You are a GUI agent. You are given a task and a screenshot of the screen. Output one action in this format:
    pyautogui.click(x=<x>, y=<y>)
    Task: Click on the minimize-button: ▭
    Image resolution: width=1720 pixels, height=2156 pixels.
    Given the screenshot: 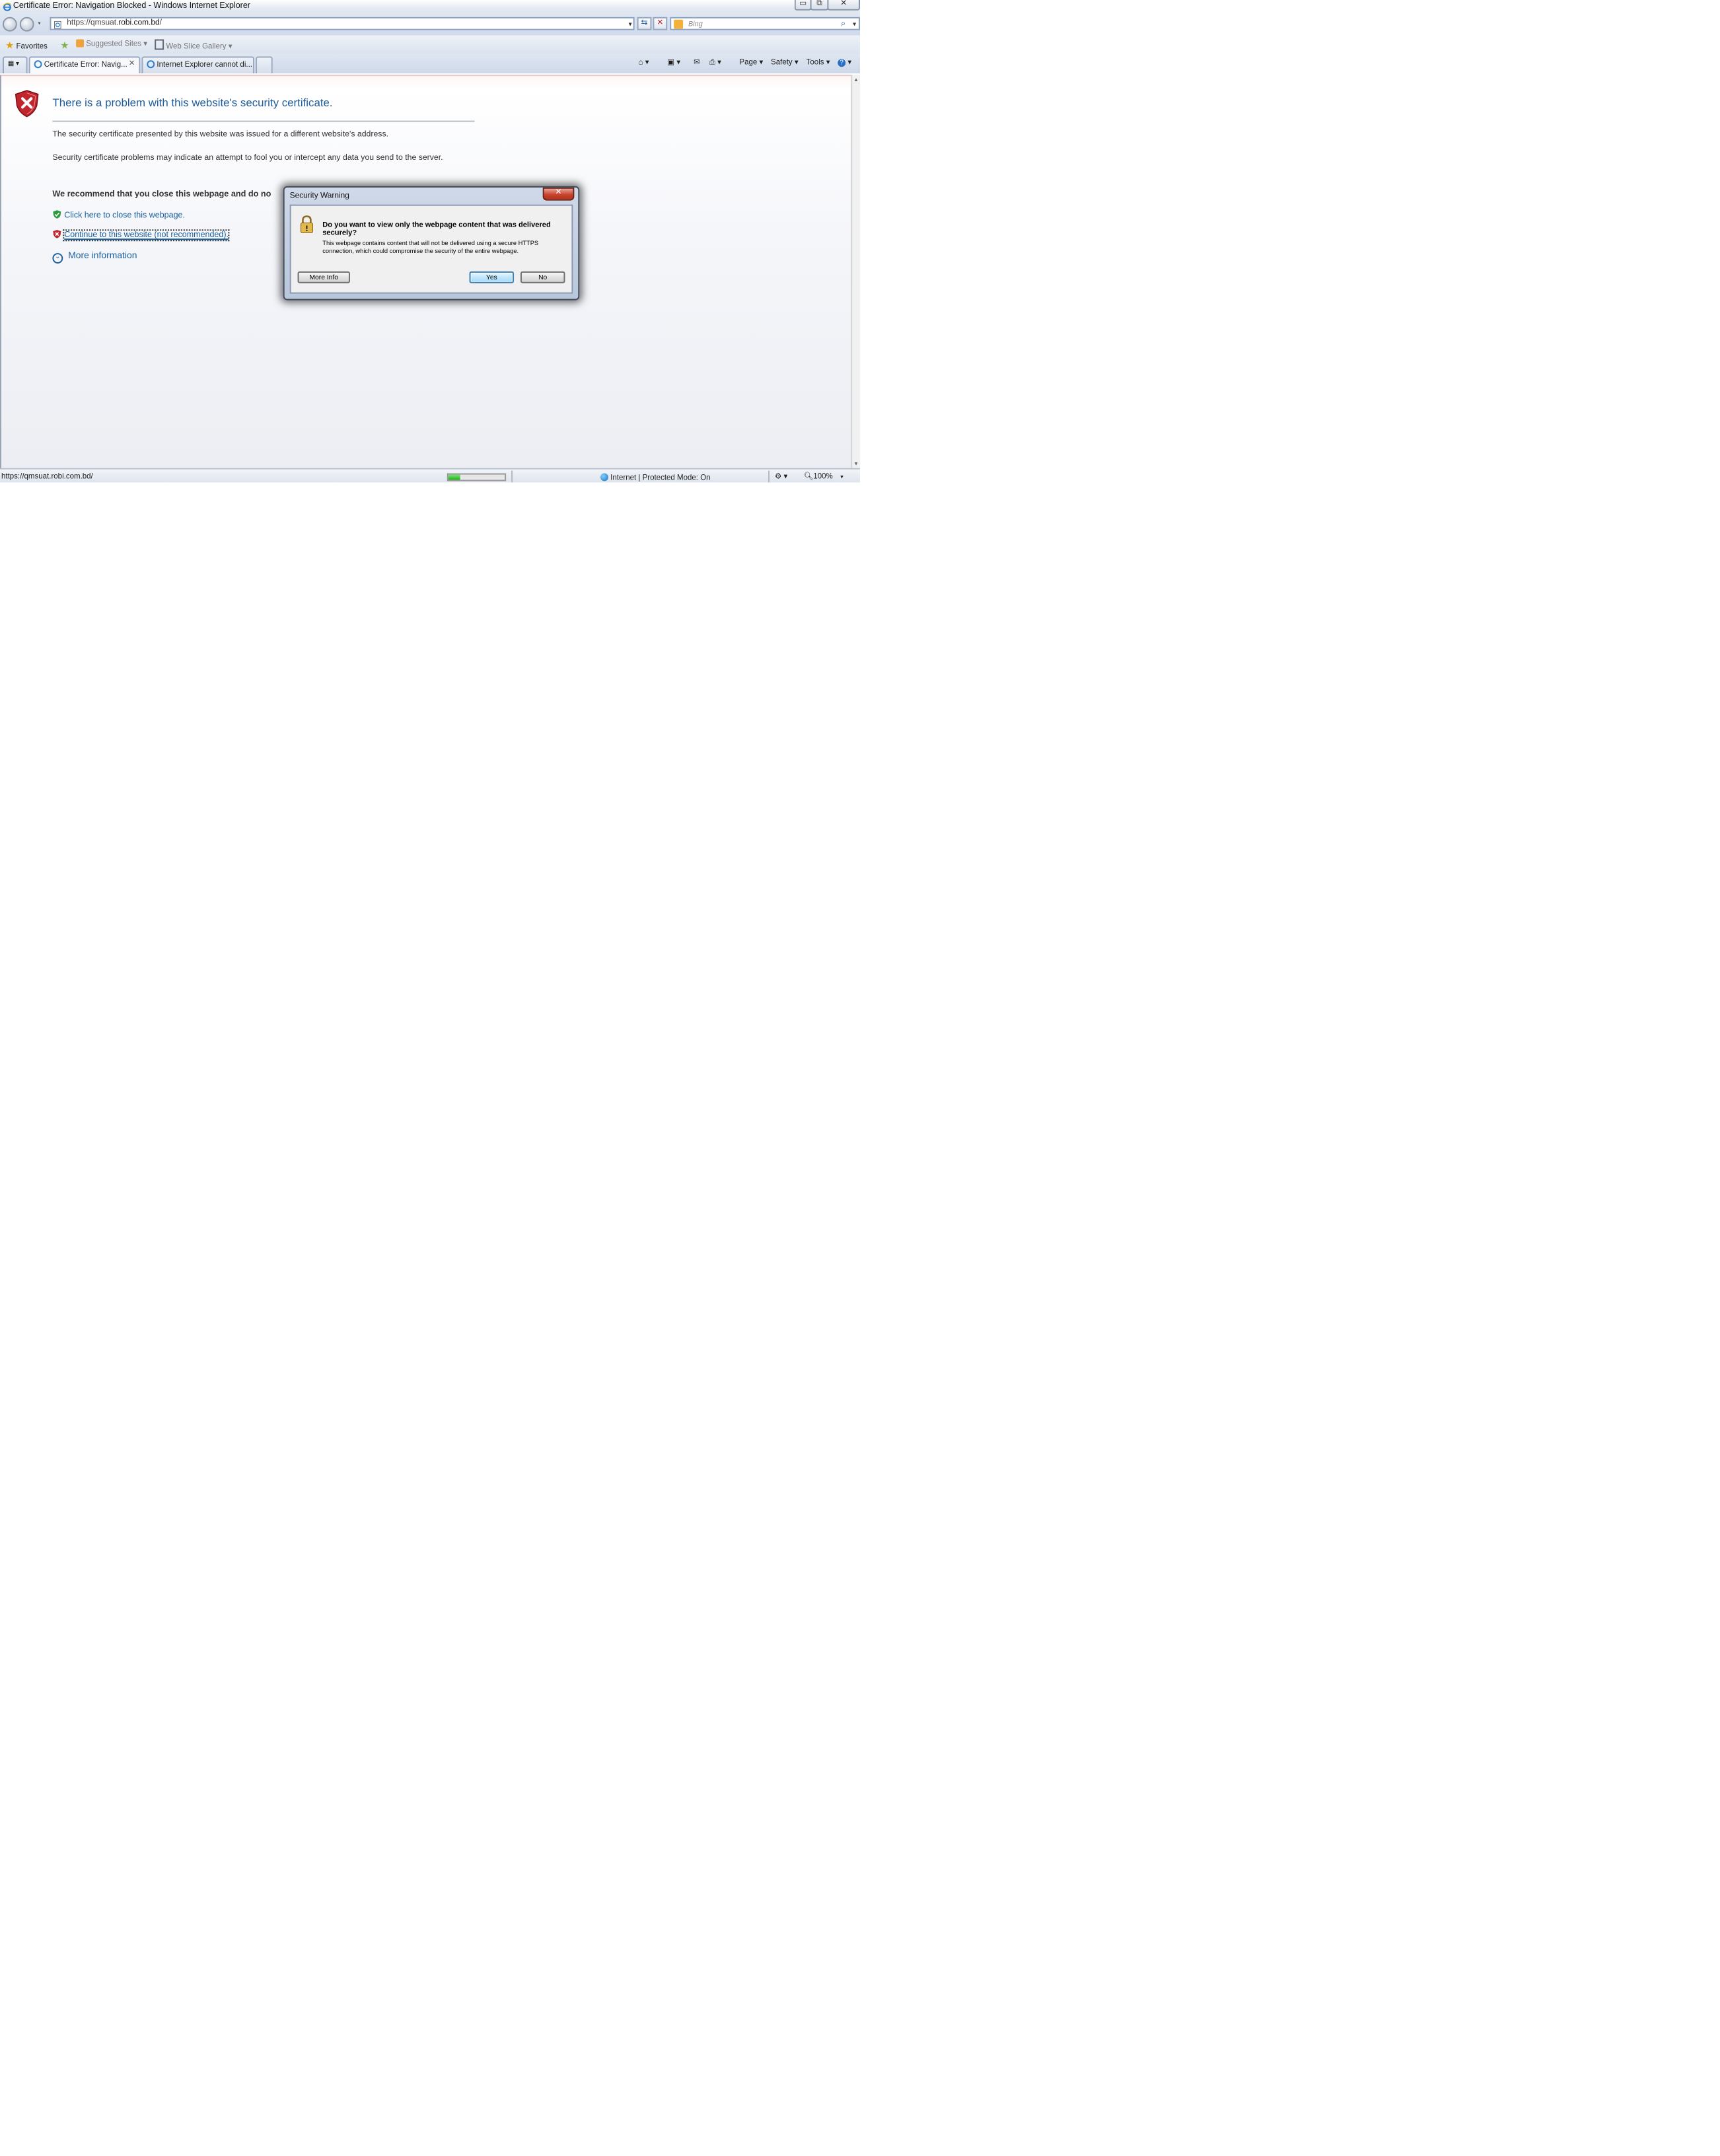 What is the action you would take?
    pyautogui.click(x=803, y=5)
    